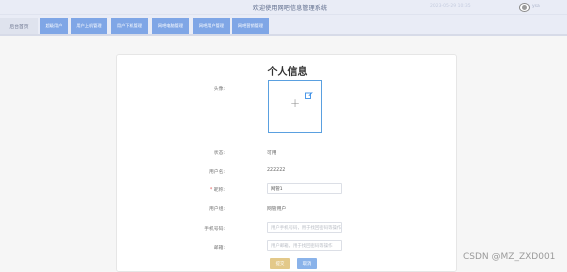  I want to click on status-value: 可用, so click(272, 153).